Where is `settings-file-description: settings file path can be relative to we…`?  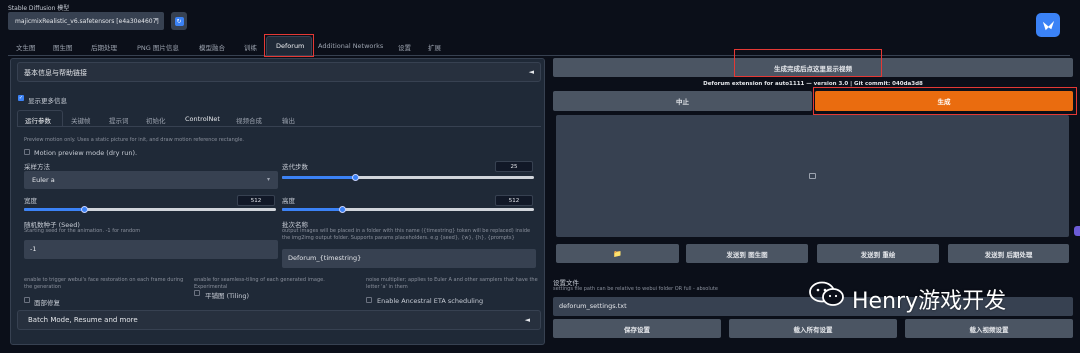
settings-file-description: settings file path can be relative to we… is located at coordinates (635, 289).